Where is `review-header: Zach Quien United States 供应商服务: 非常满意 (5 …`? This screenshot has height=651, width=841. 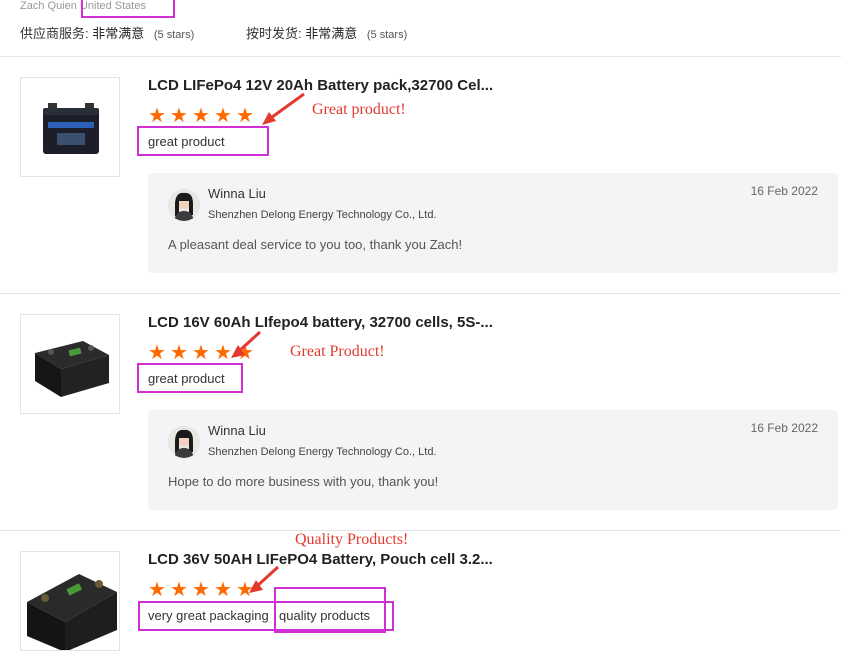 review-header: Zach Quien United States 供应商服务: 非常满意 (5 … is located at coordinates (420, 28).